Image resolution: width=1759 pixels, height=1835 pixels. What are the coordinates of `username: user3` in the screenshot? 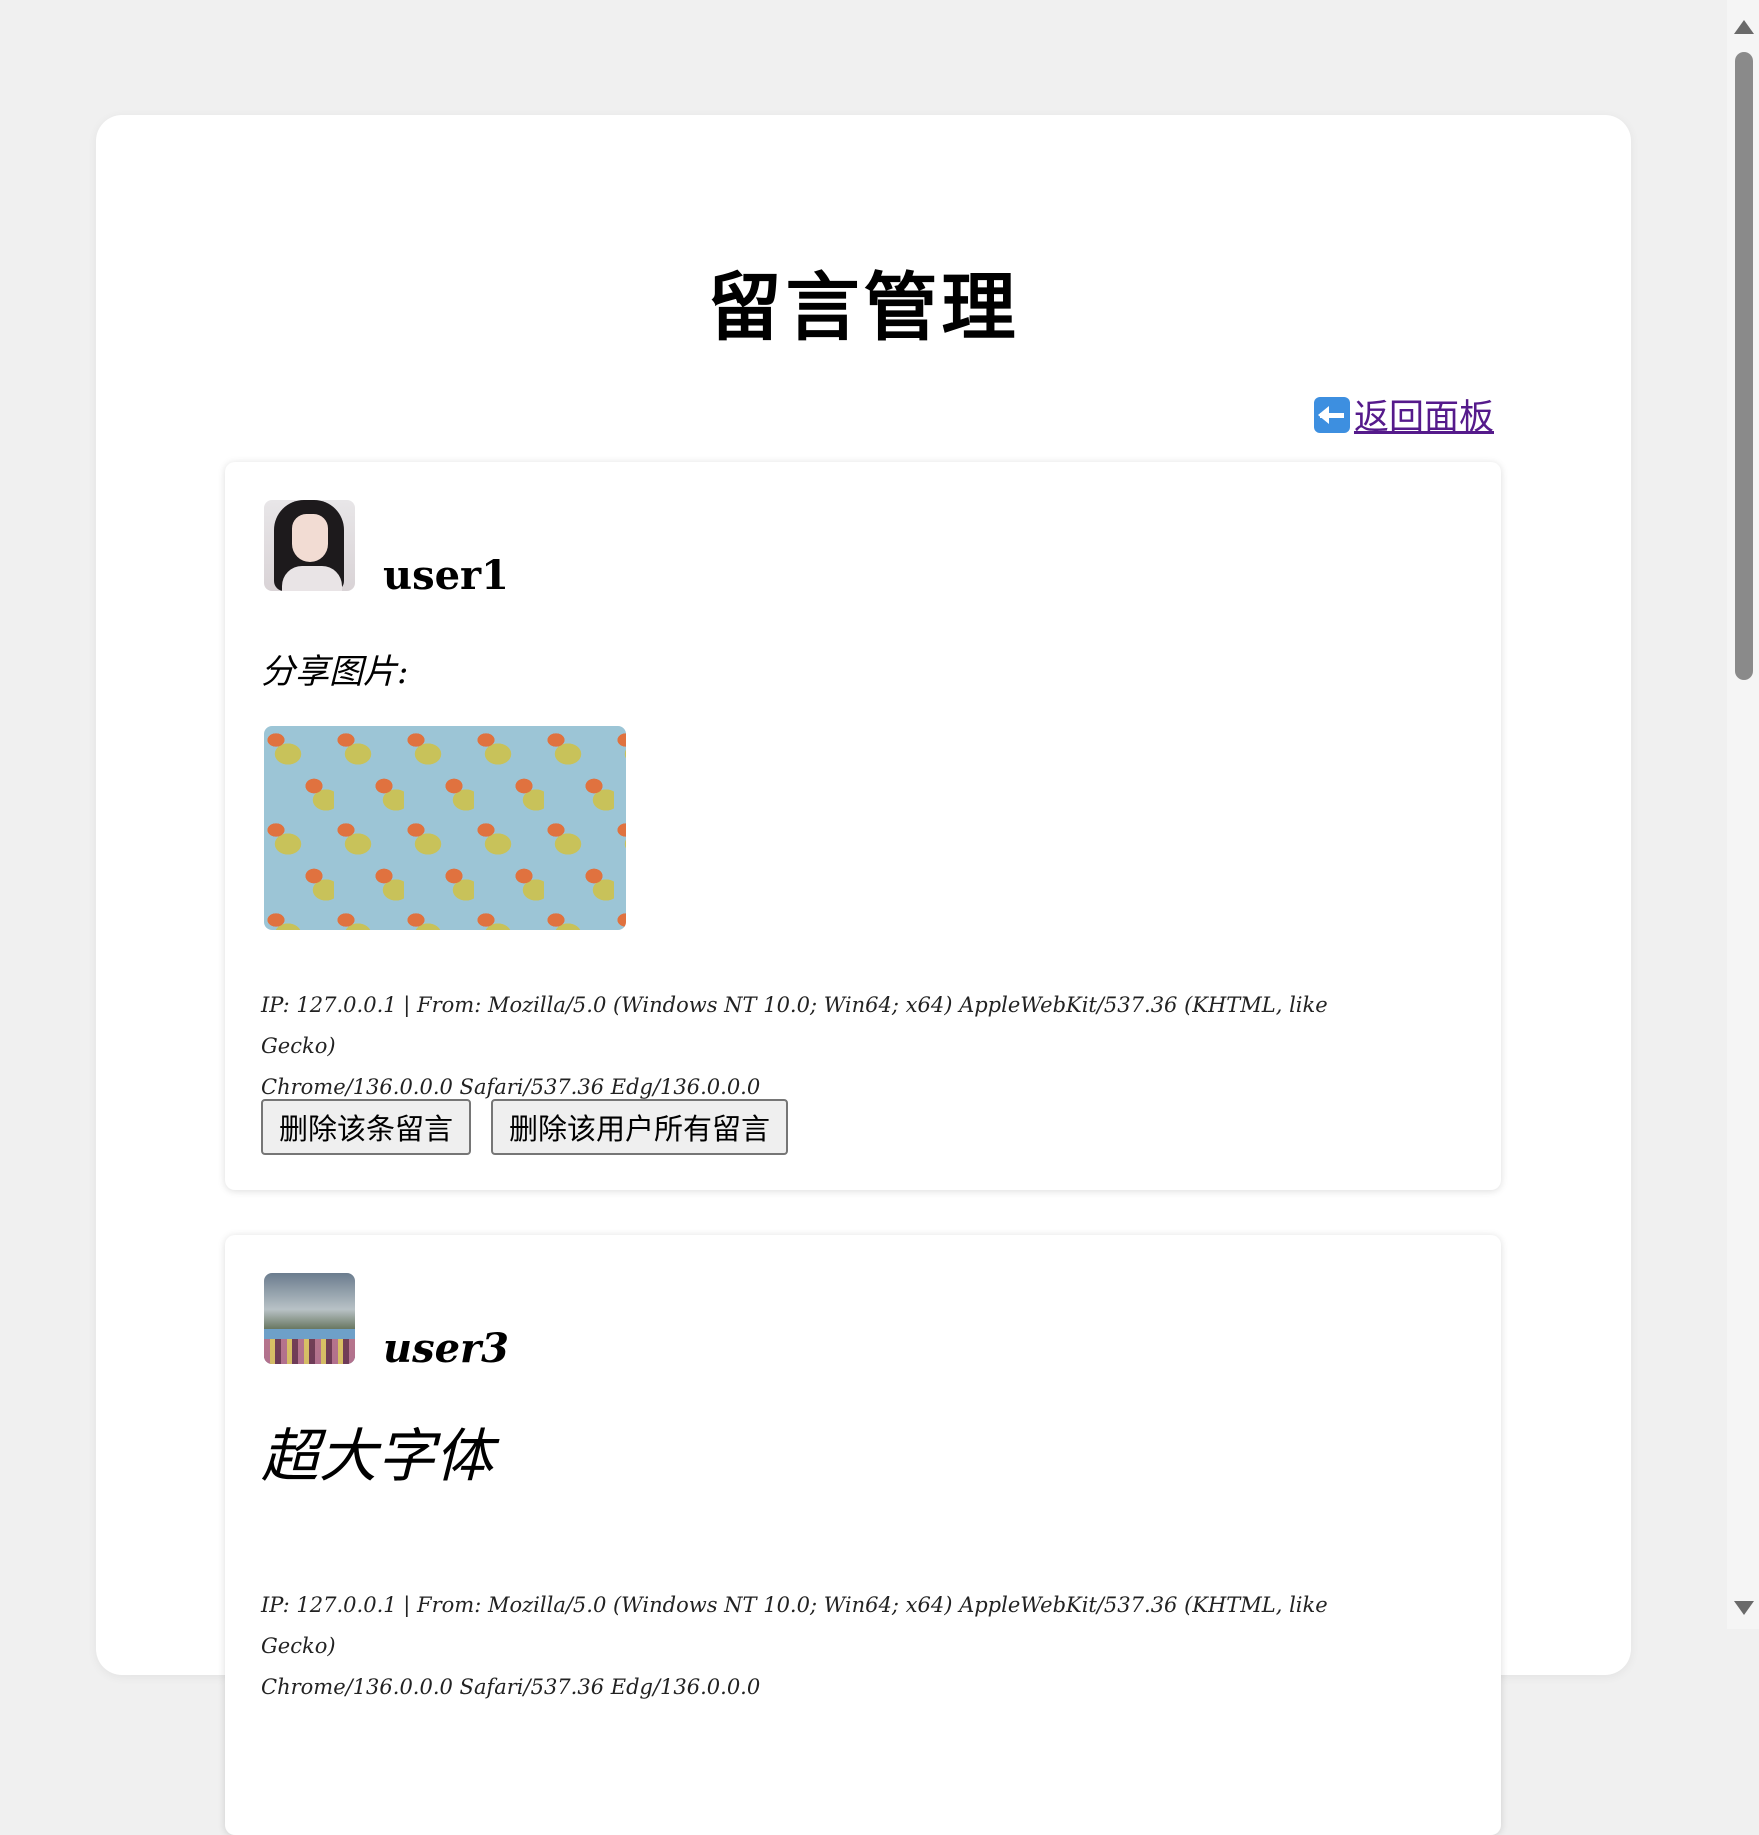 It's located at (446, 1348).